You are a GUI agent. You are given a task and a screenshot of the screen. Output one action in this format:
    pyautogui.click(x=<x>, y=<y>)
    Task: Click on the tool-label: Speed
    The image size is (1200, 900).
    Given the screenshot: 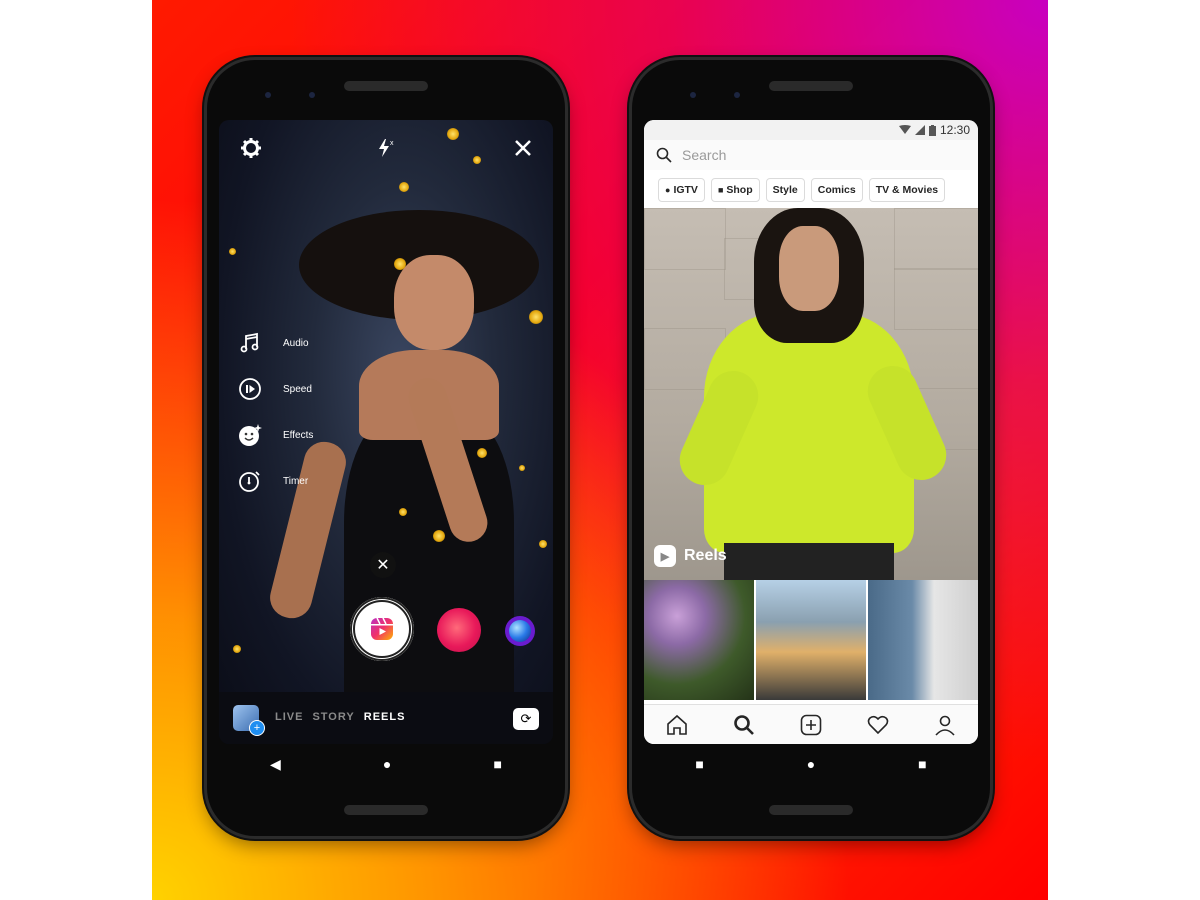 What is the action you would take?
    pyautogui.click(x=297, y=389)
    